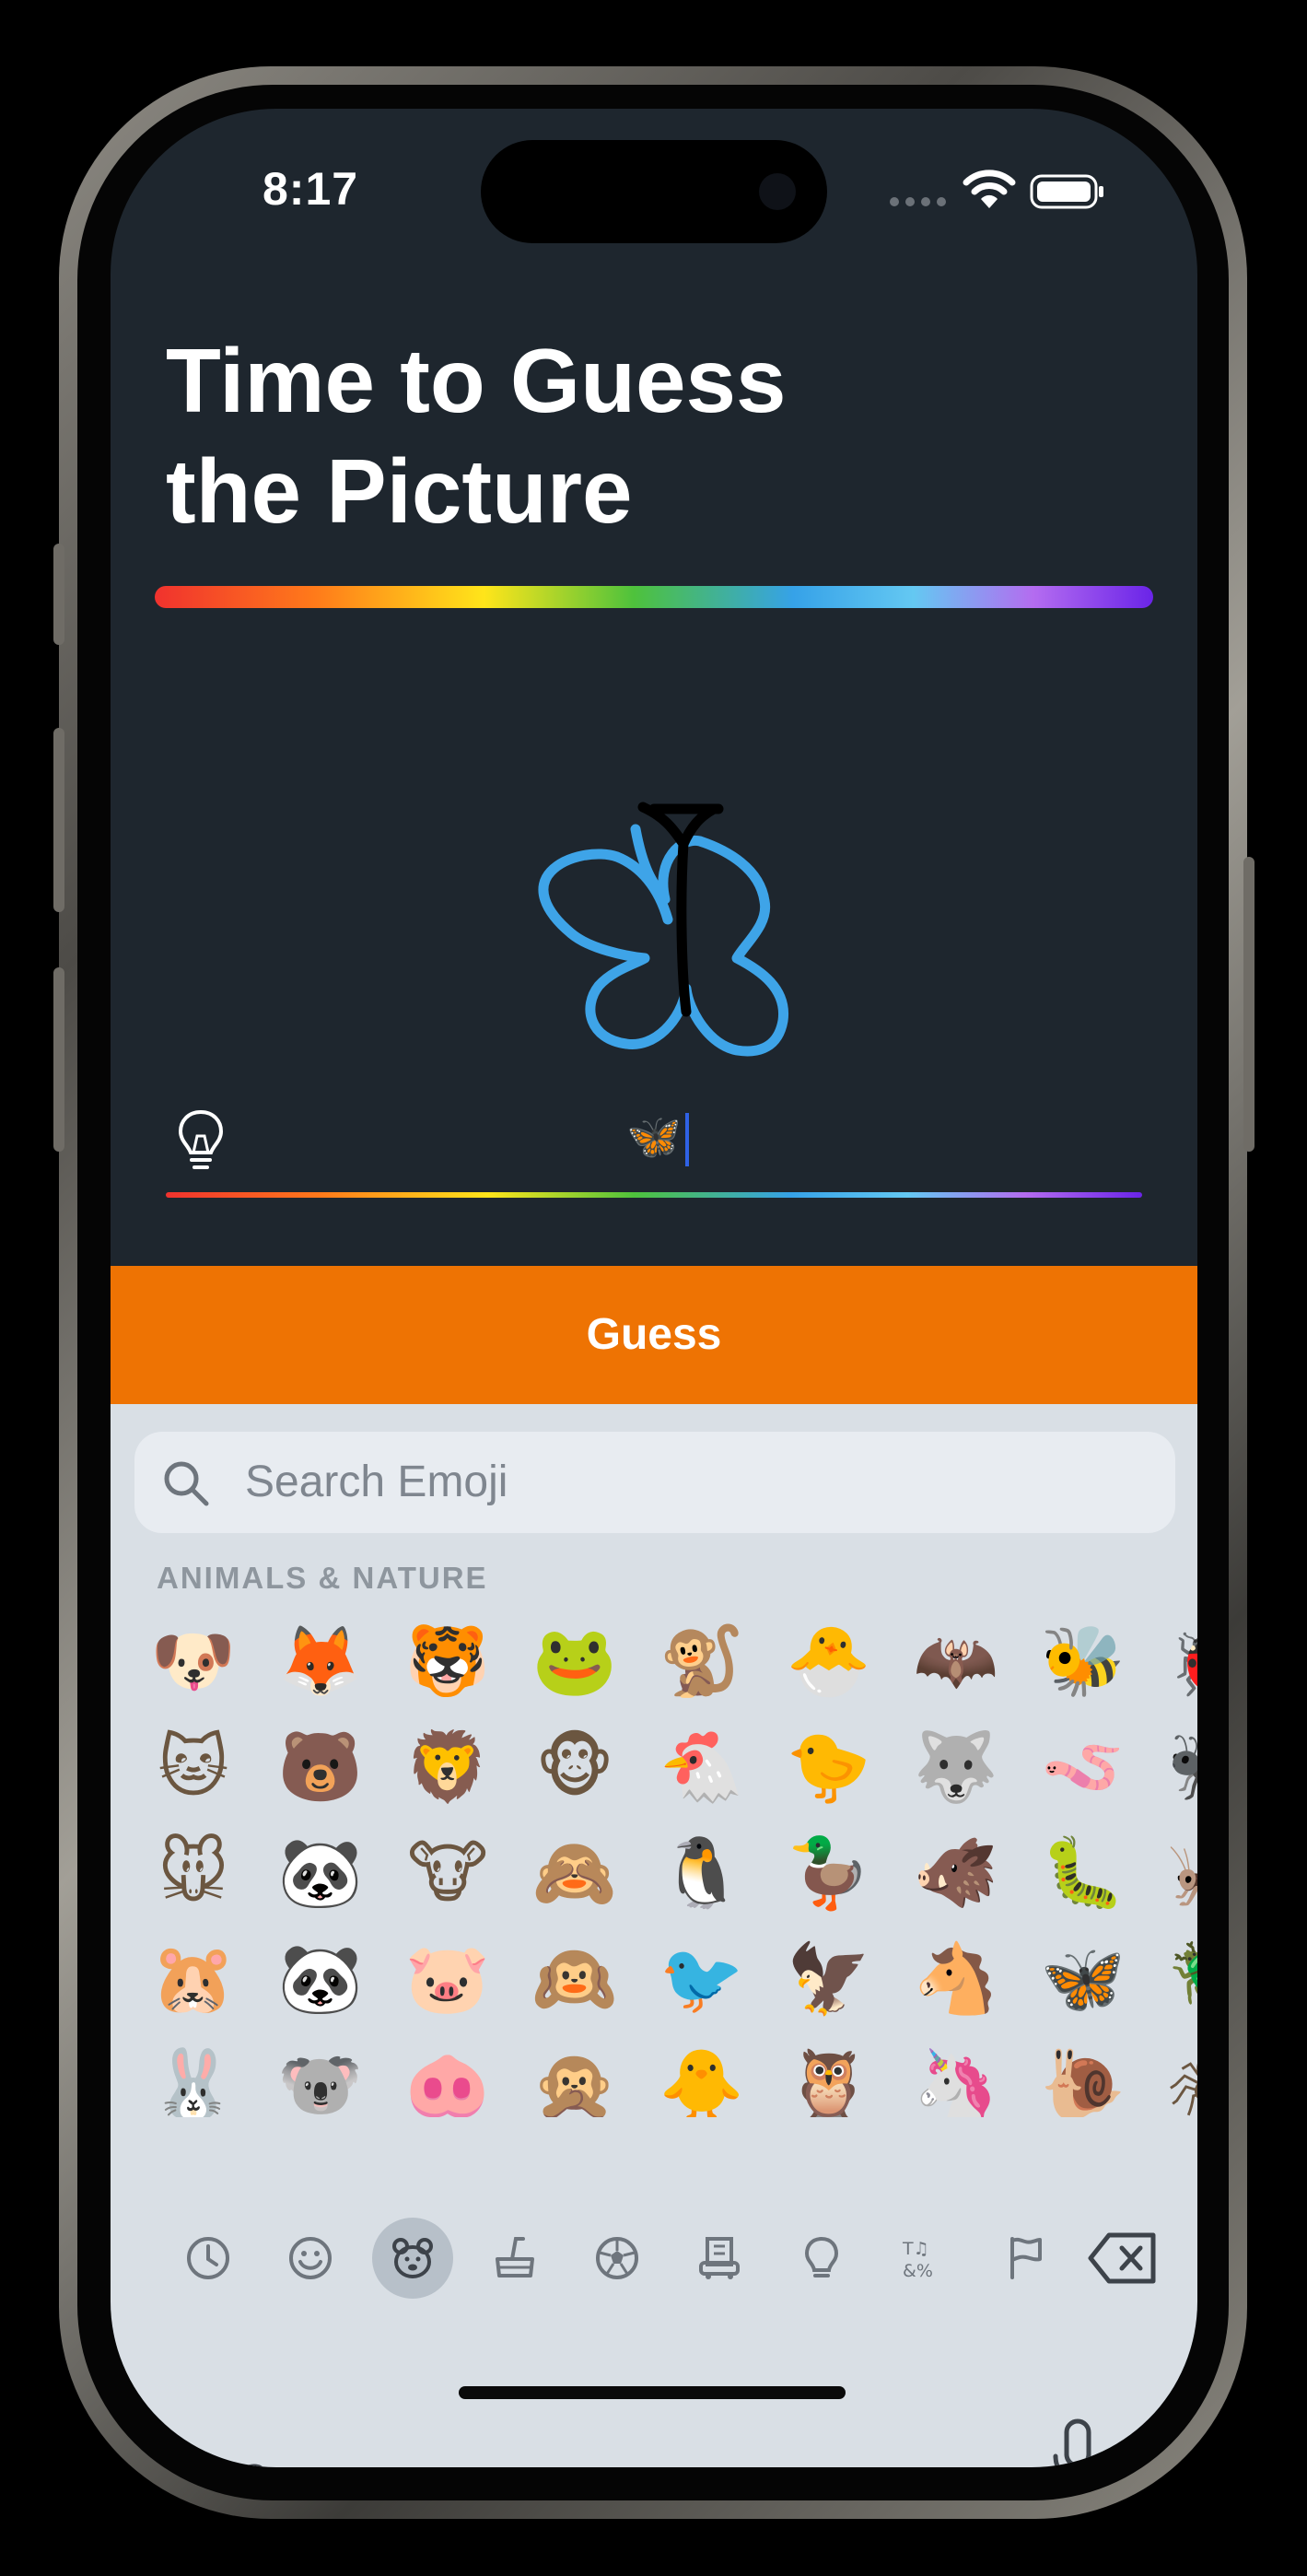 The width and height of the screenshot is (1307, 2576). I want to click on category-objects, so click(822, 2258).